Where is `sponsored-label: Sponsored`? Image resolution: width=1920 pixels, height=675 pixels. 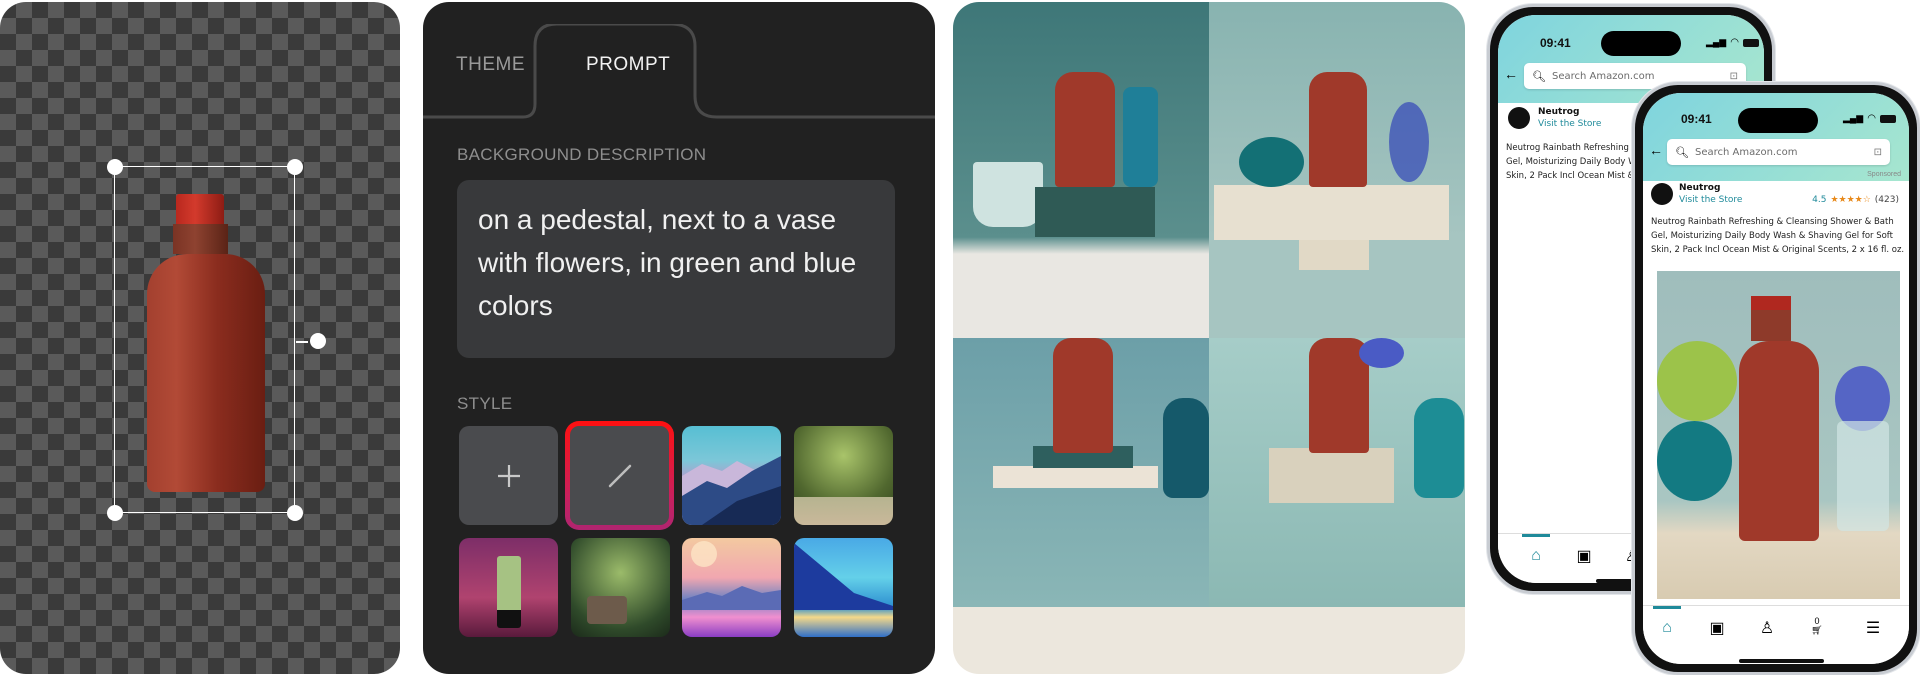
sponsored-label: Sponsored is located at coordinates (1884, 174).